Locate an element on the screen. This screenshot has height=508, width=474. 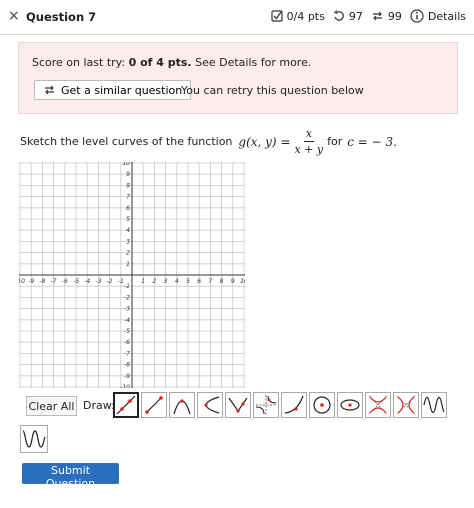
x-tick-label: 7 is located at coordinates (210, 281).